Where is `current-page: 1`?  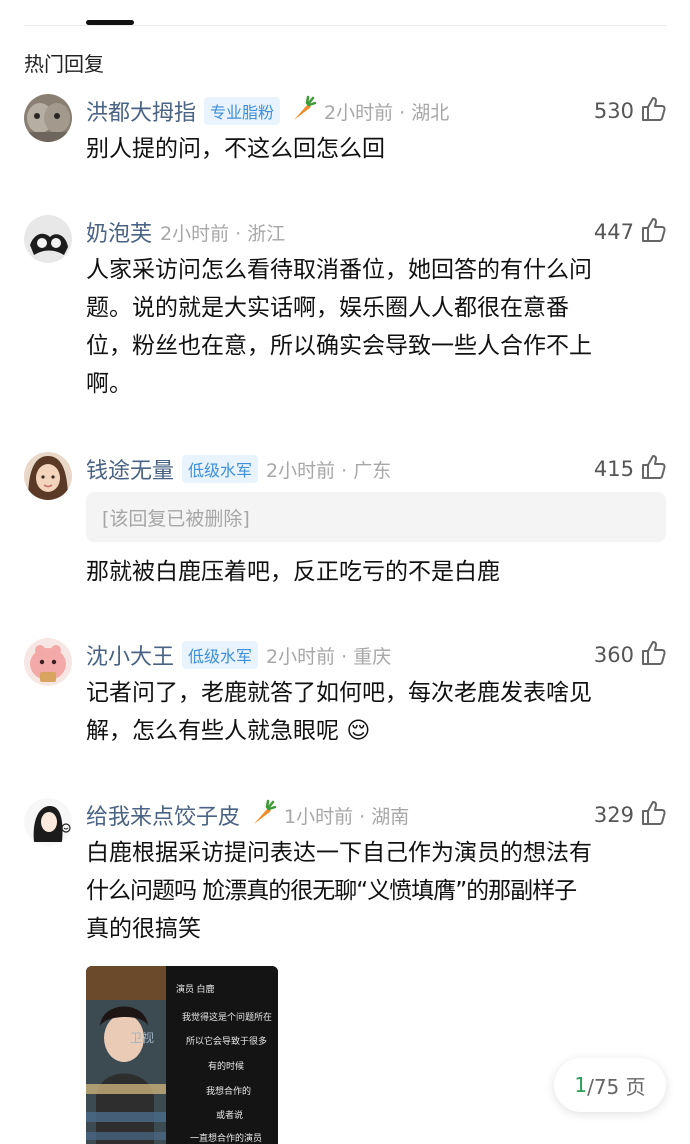
current-page: 1 is located at coordinates (581, 1085).